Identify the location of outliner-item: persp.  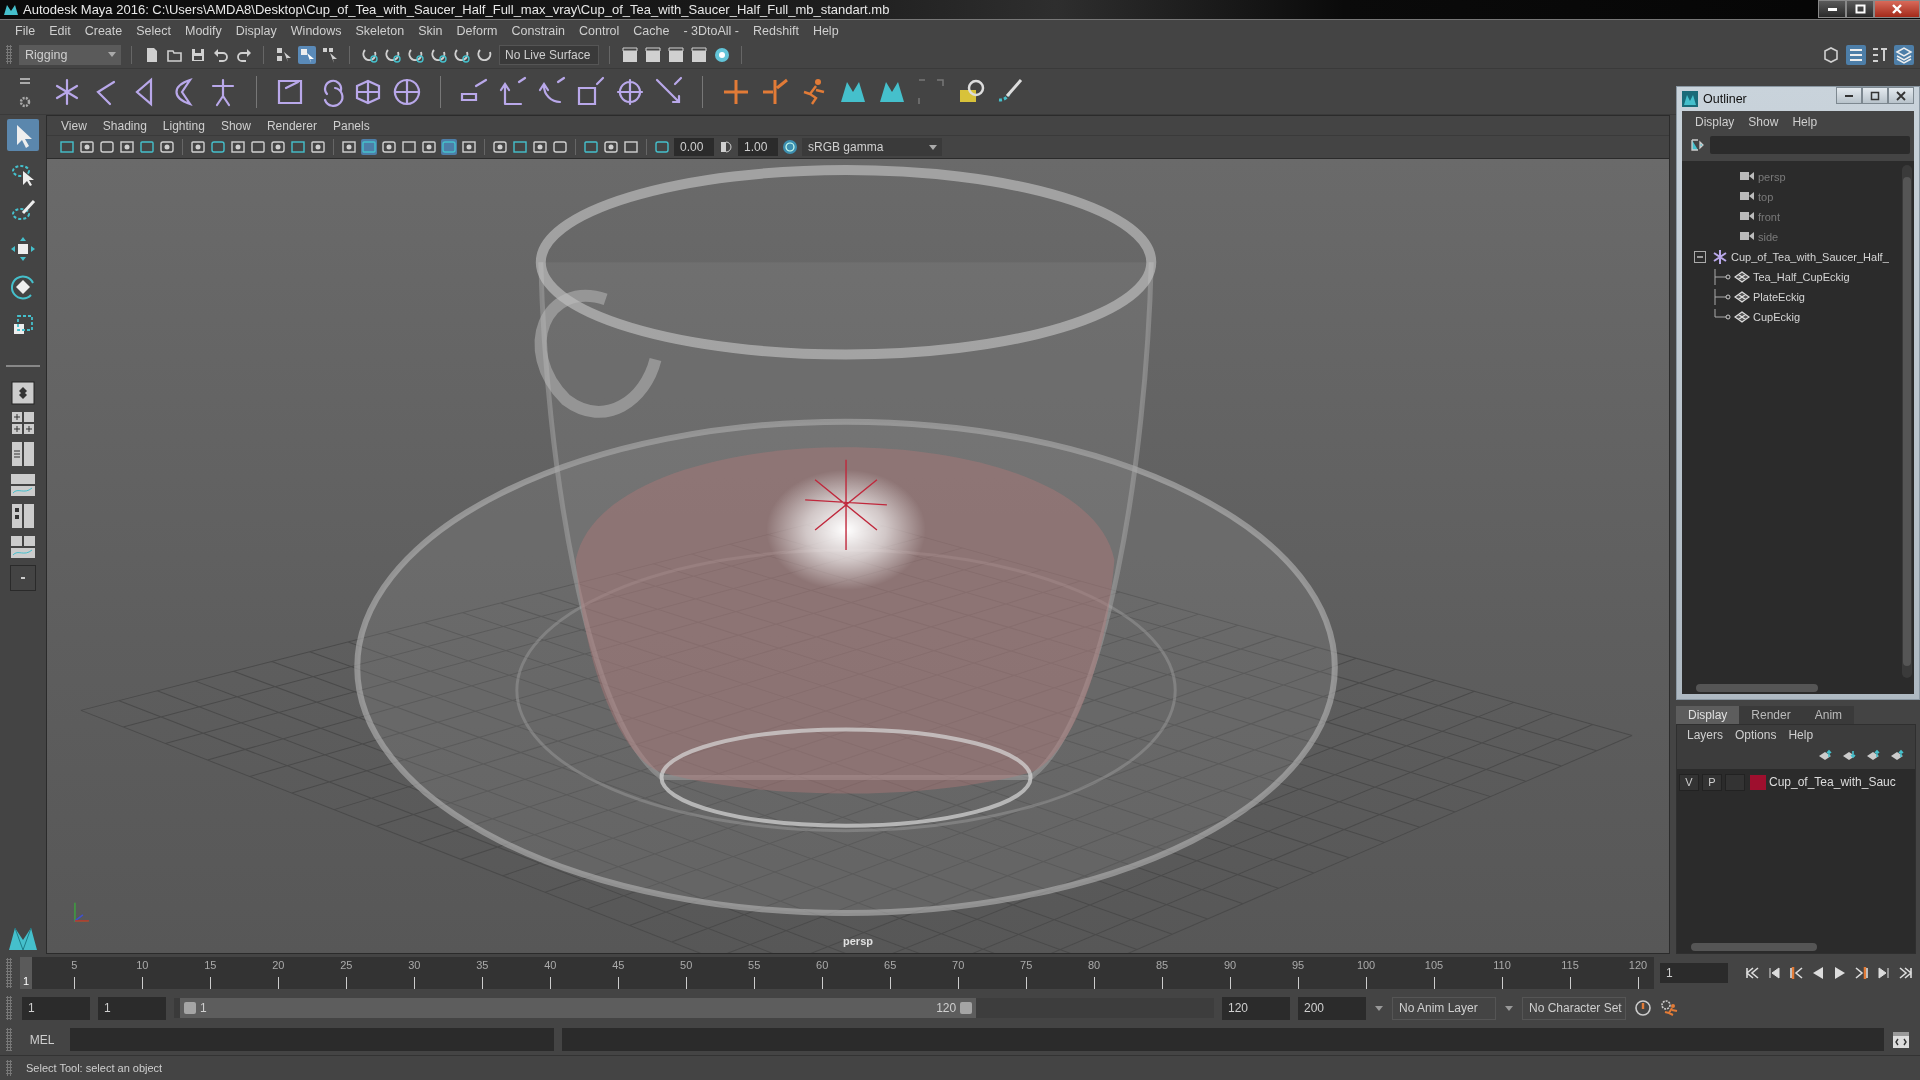
(1797, 177).